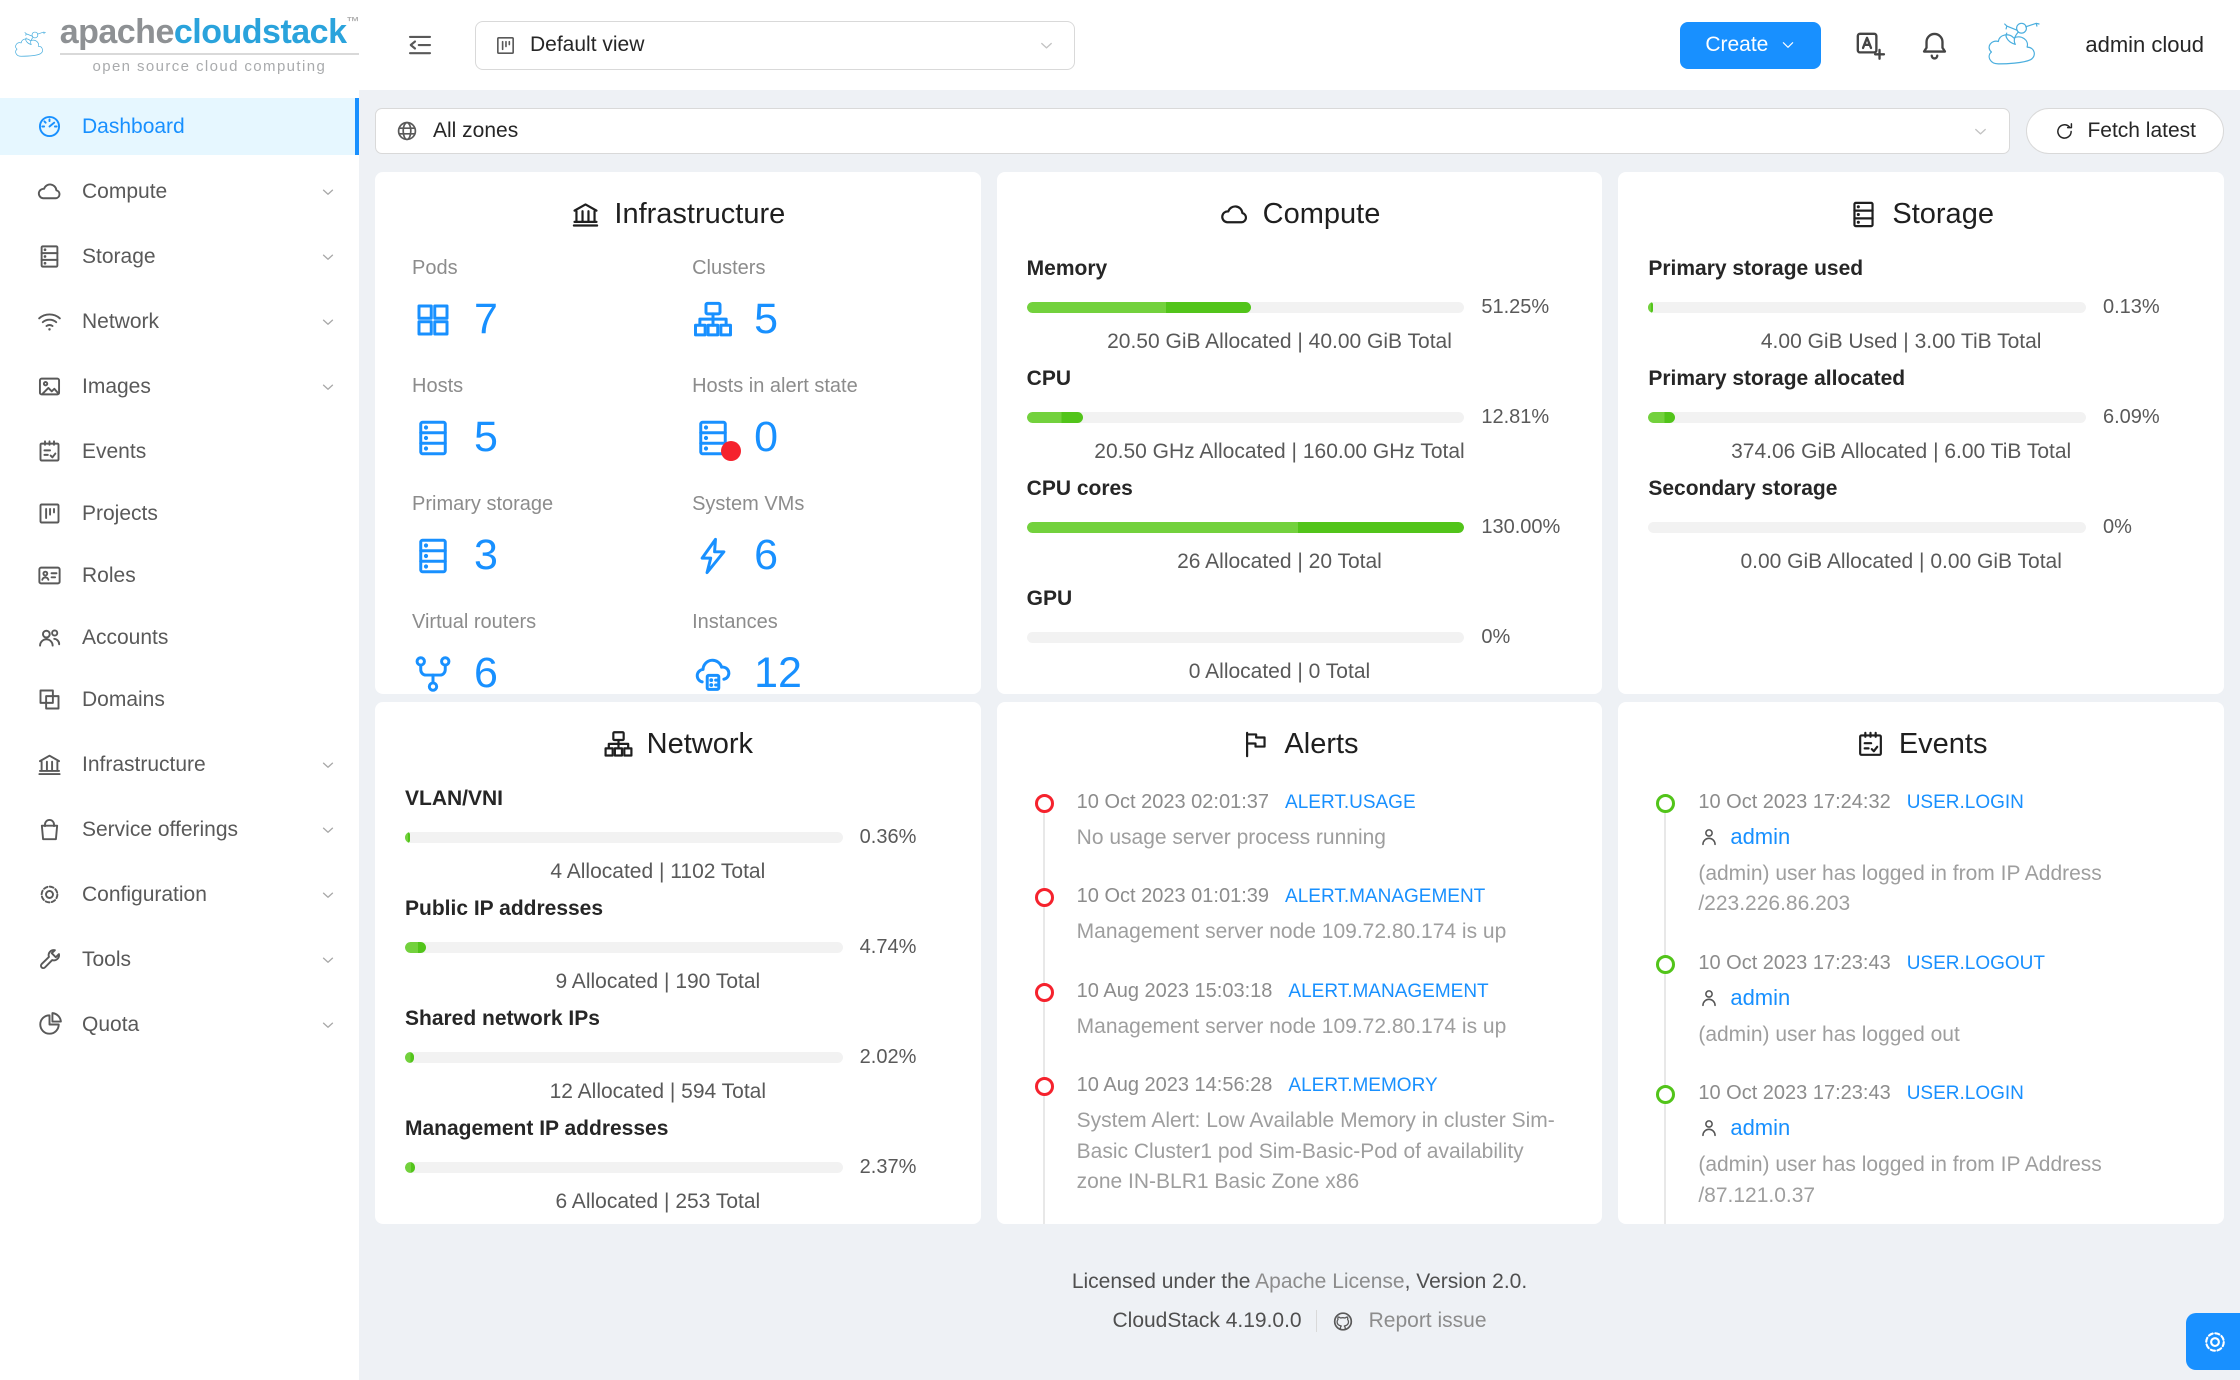 This screenshot has width=2240, height=1380. What do you see at coordinates (2144, 45) in the screenshot?
I see `username: admin cloud` at bounding box center [2144, 45].